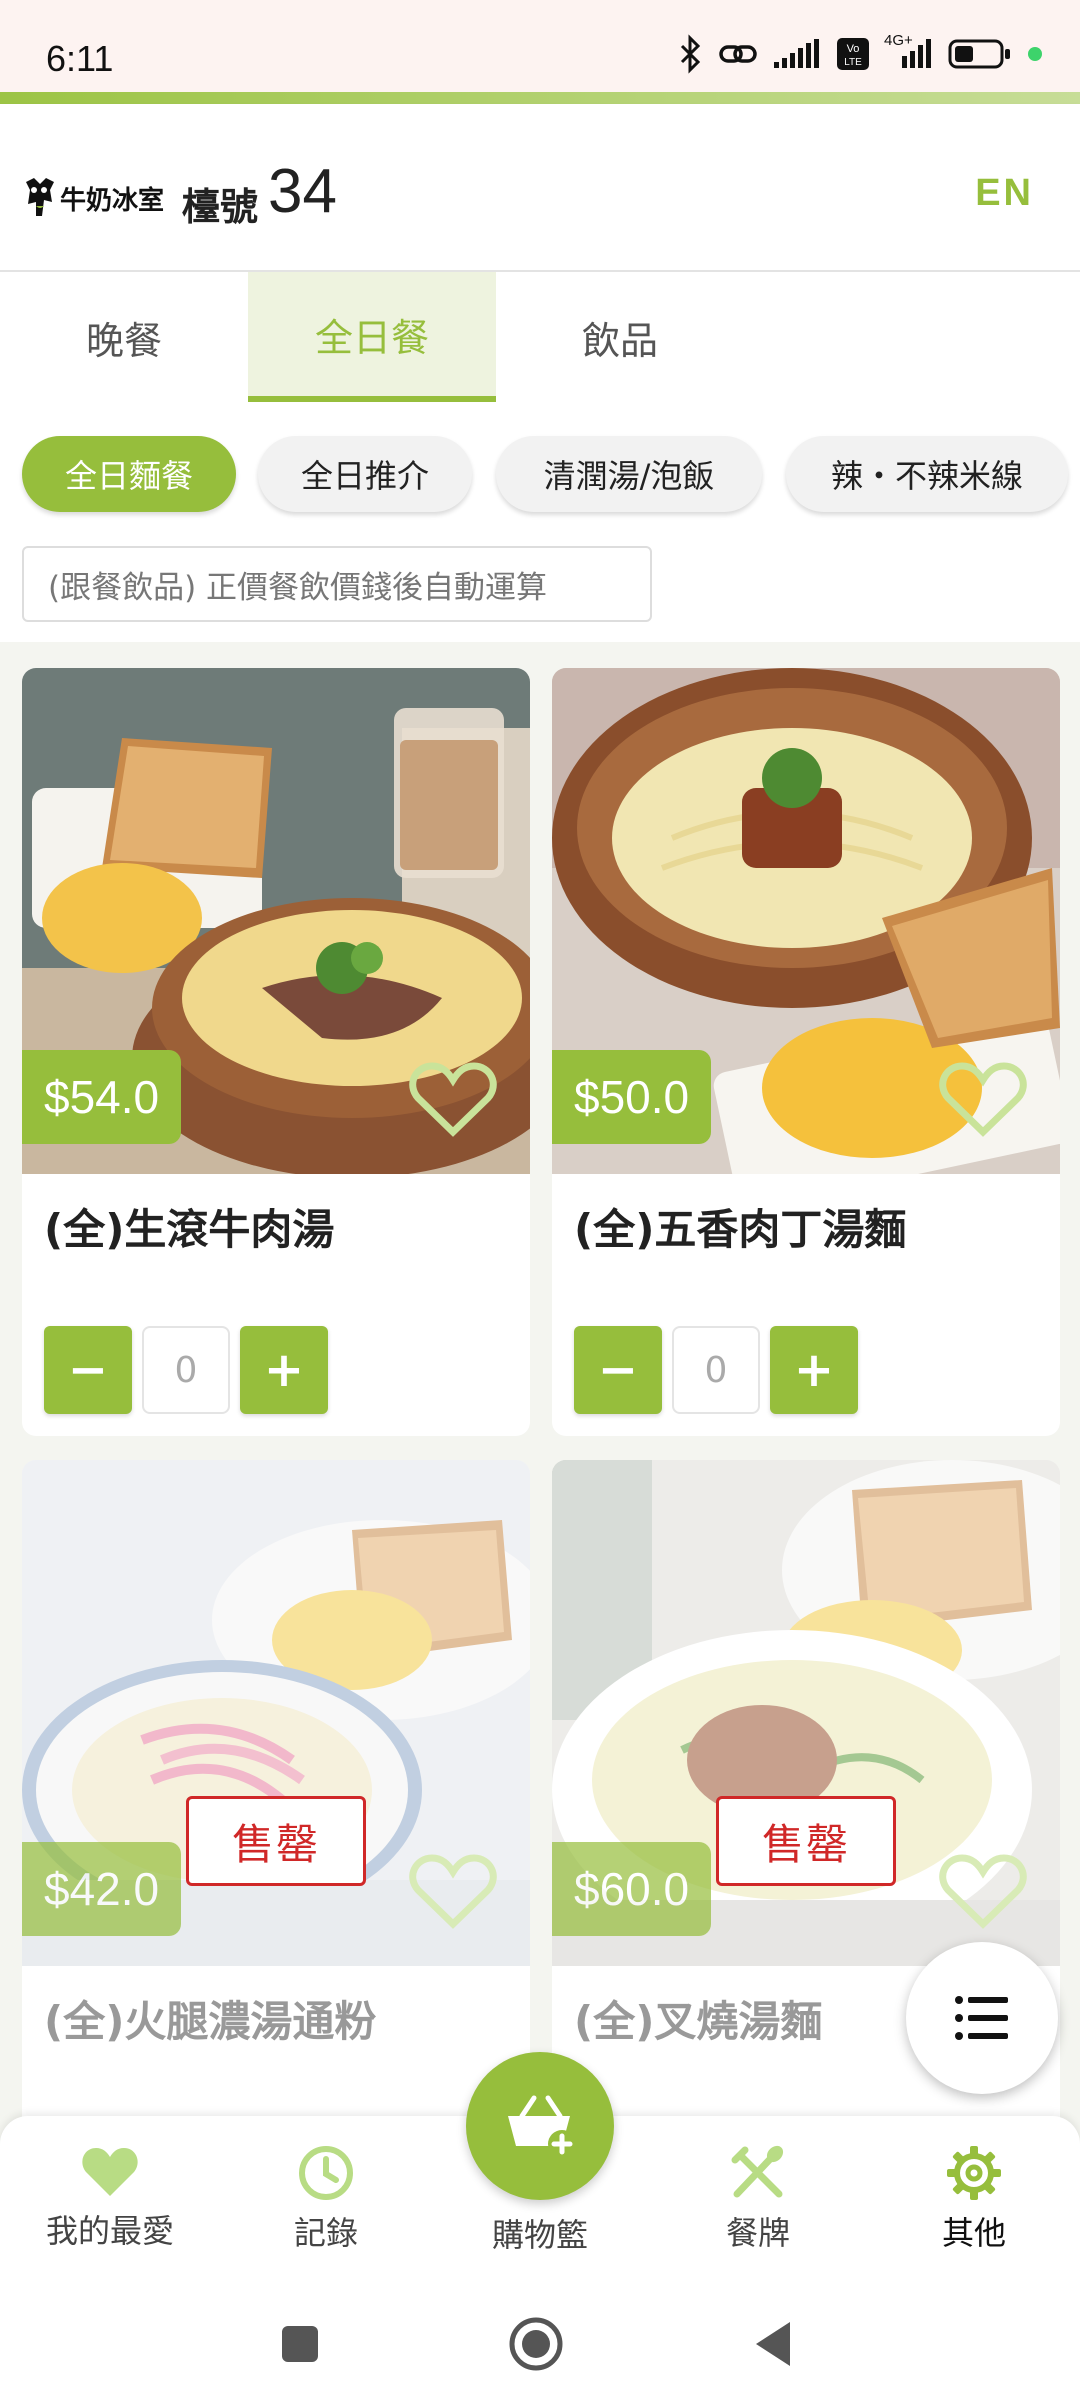 This screenshot has width=1080, height=2400. I want to click on price-tag: $42.0, so click(102, 1889).